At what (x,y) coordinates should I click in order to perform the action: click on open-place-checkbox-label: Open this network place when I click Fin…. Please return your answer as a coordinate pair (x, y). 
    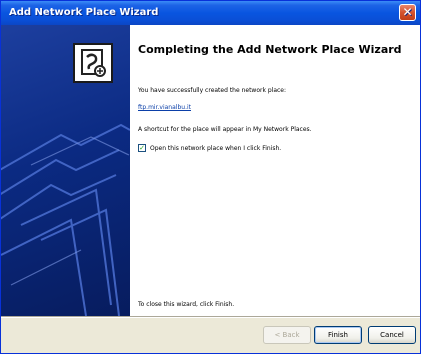
    Looking at the image, I should click on (215, 148).